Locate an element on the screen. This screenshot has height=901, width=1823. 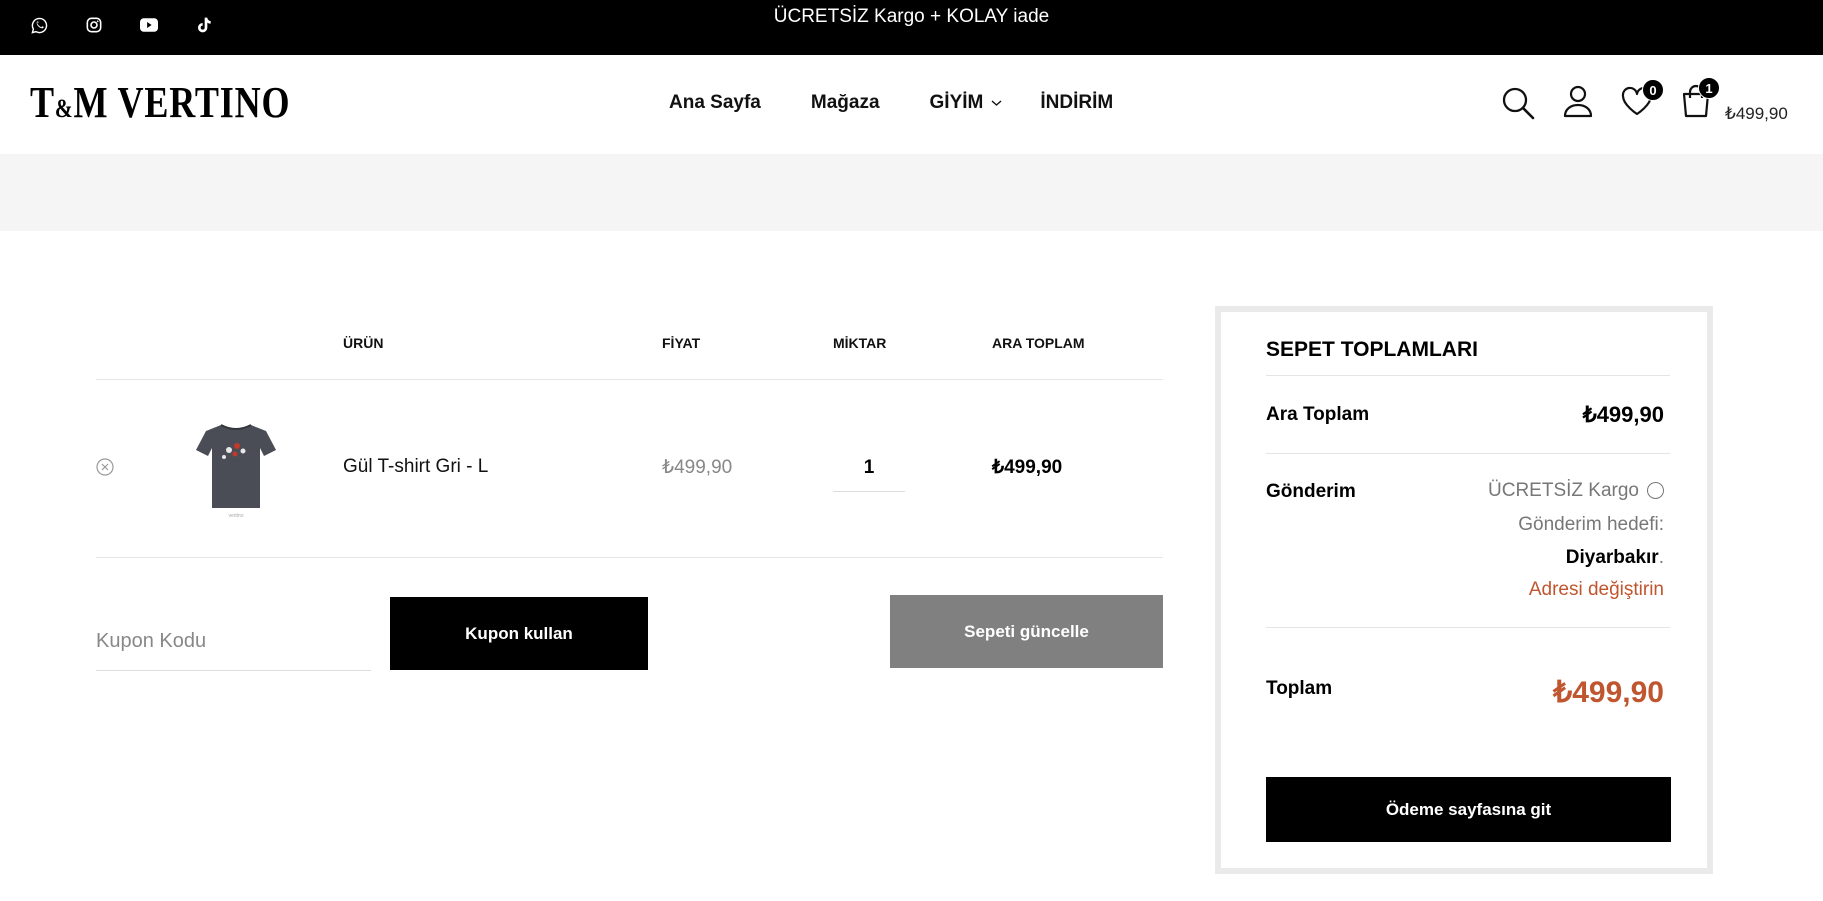
svg-text: vertino is located at coordinates (235, 516).